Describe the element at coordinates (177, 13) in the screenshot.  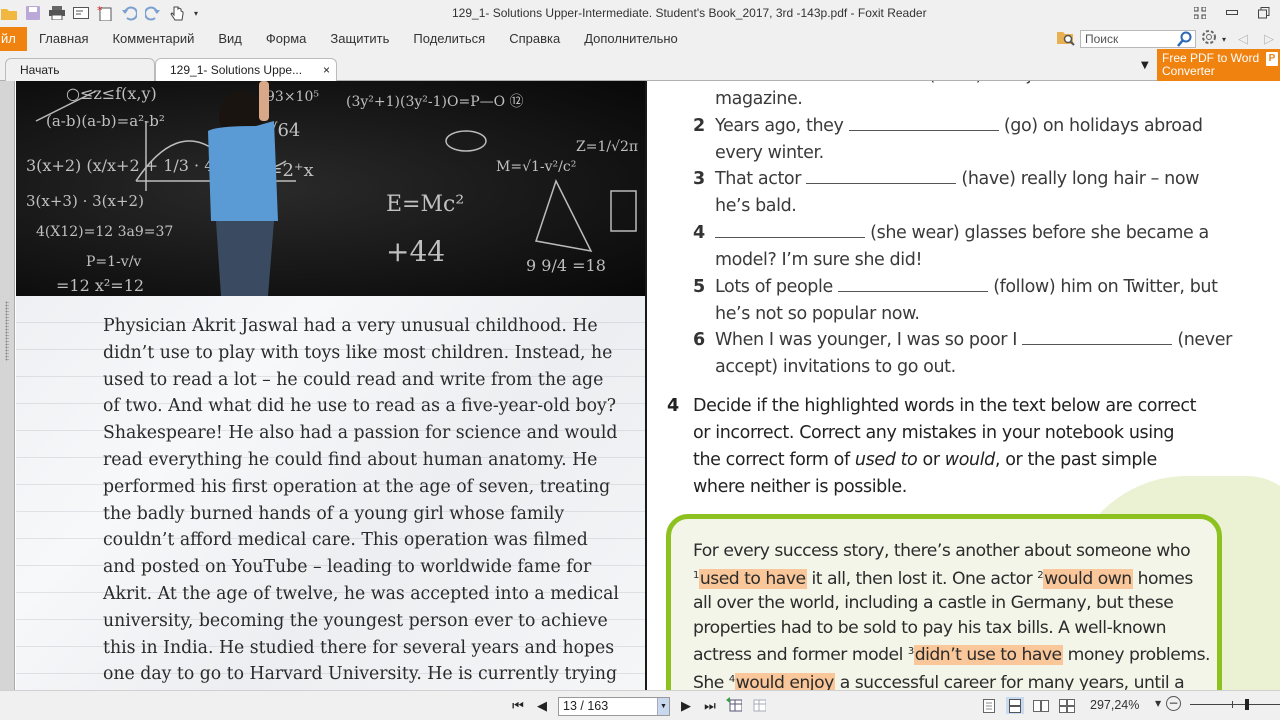
I see `hand-tool-icon` at that location.